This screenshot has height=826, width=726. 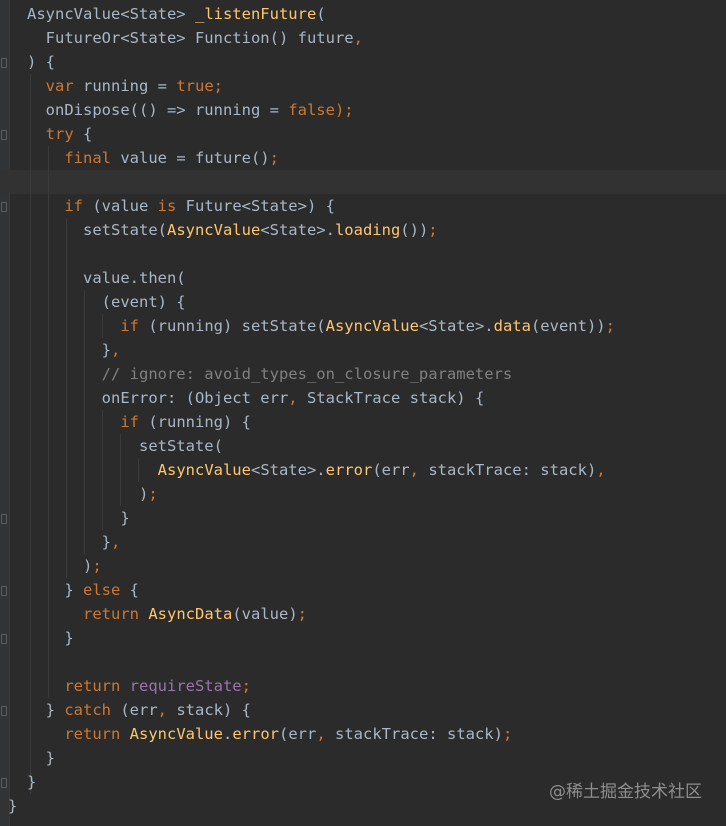 I want to click on code-token: catch, so click(x=92, y=710).